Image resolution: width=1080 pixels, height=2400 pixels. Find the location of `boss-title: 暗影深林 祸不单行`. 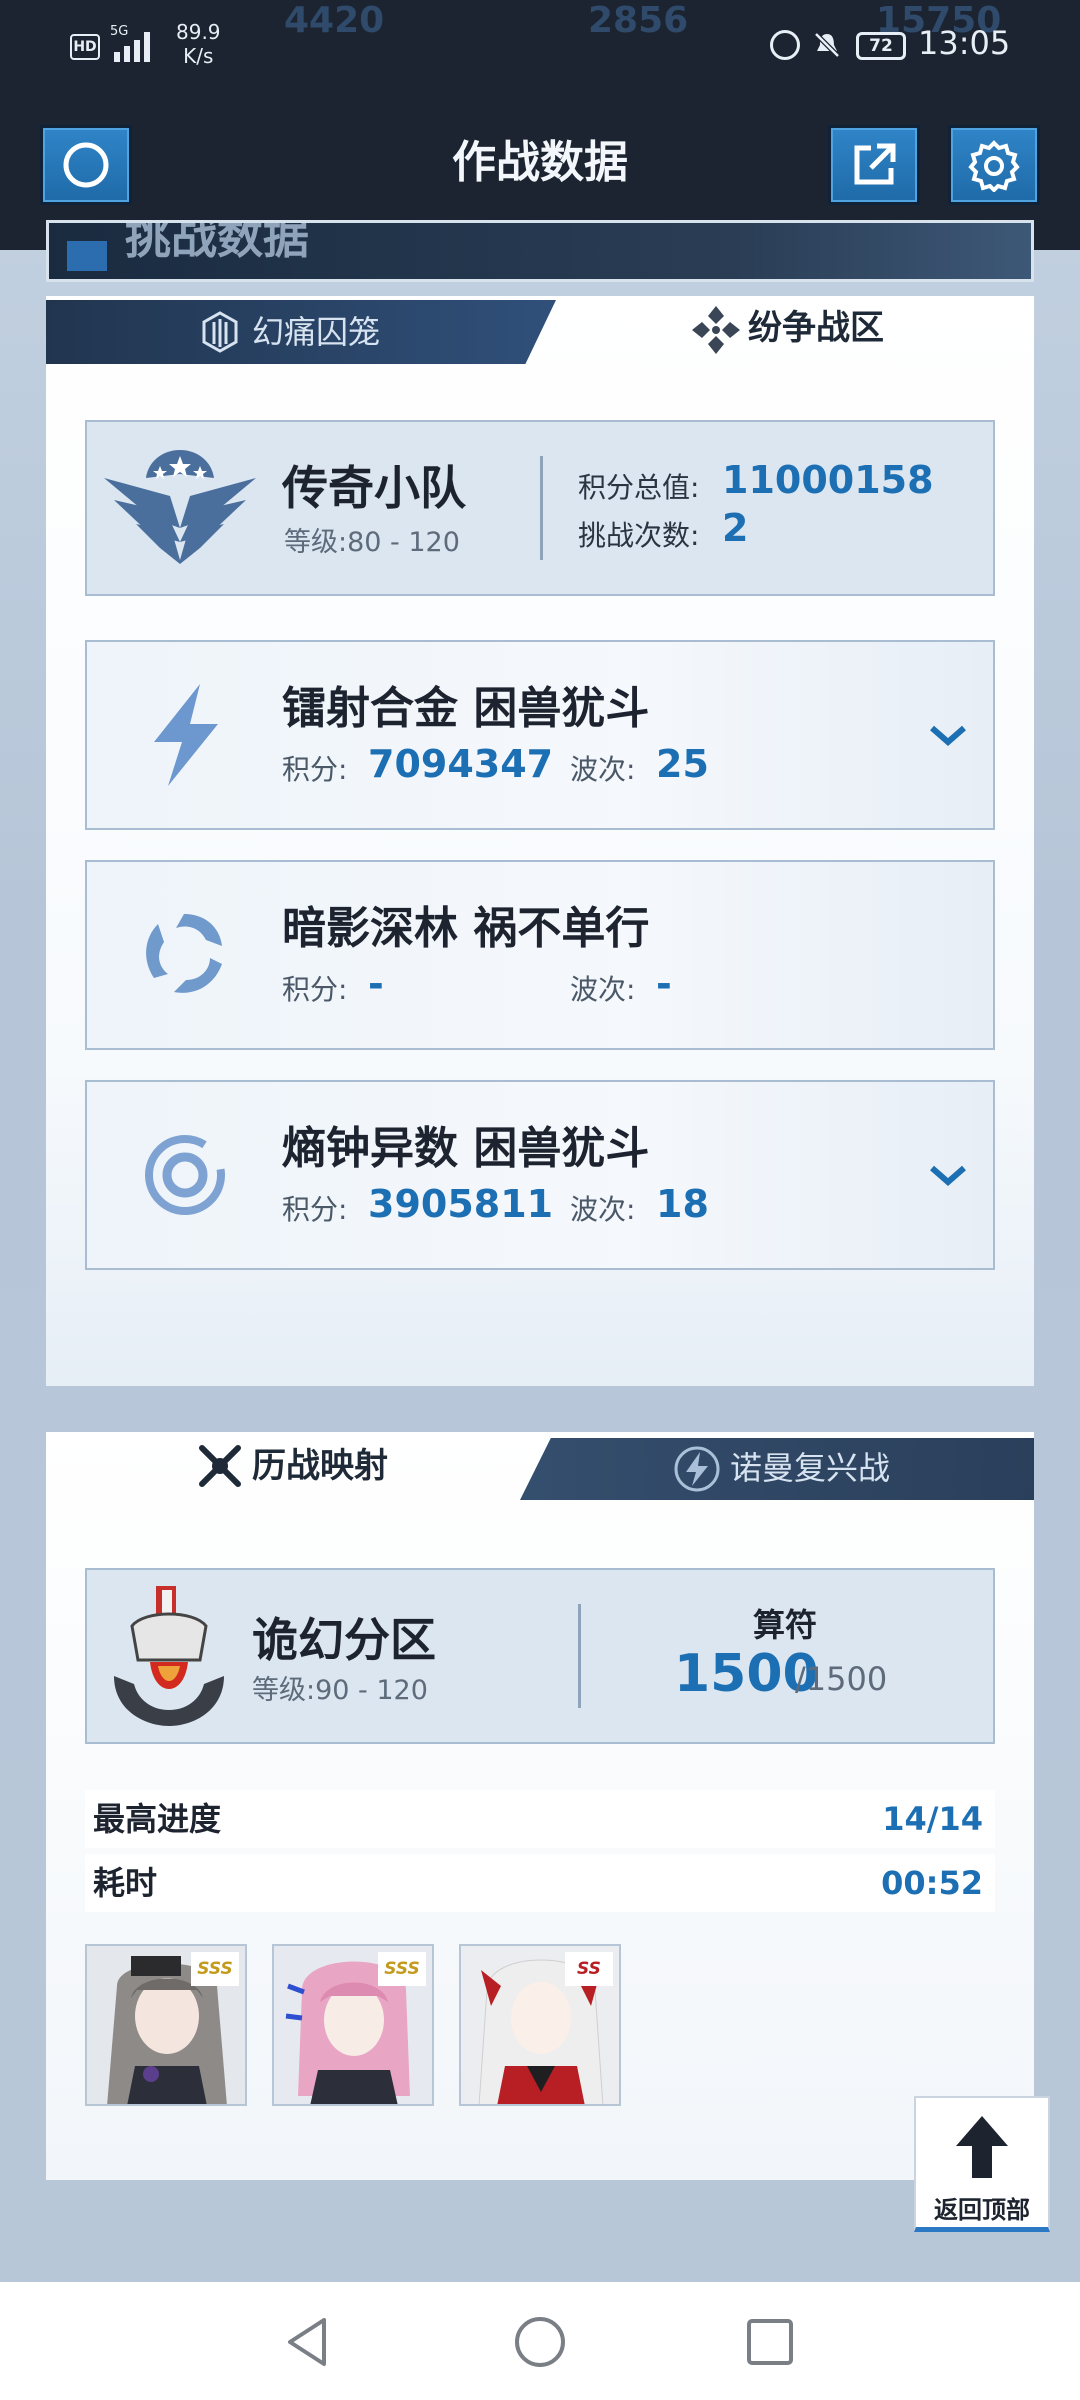

boss-title: 暗影深林 祸不单行 is located at coordinates (466, 928).